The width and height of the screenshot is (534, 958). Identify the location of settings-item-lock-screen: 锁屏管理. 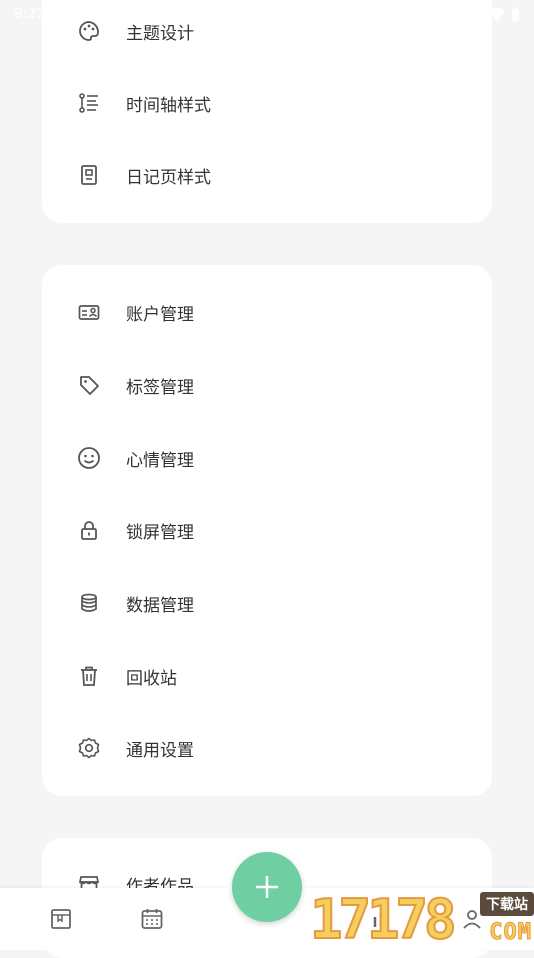
(267, 530).